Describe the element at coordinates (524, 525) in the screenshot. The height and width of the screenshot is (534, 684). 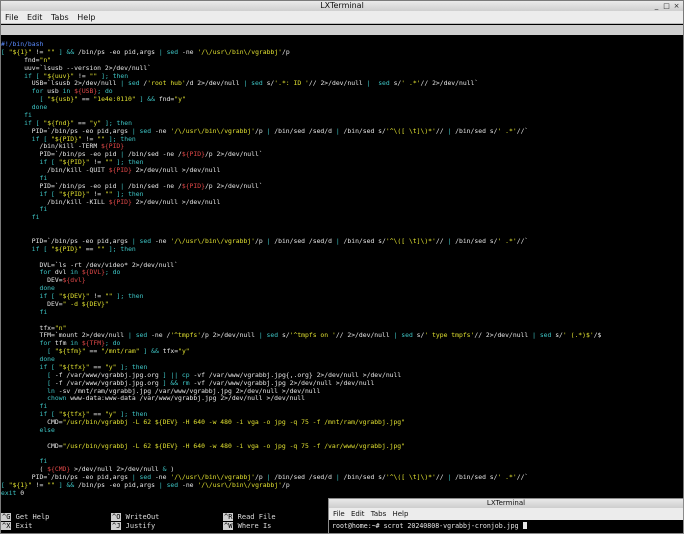
I see `text-cursor` at that location.